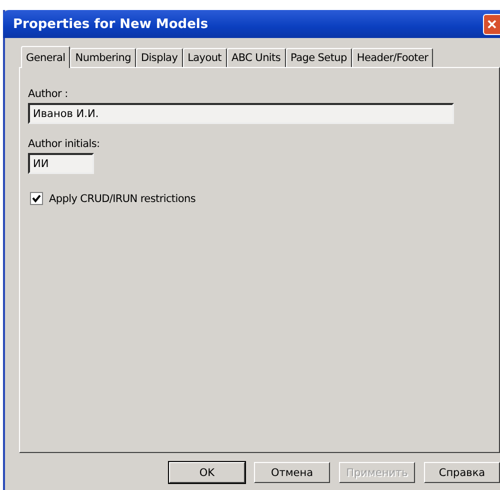 This screenshot has height=490, width=500. I want to click on dialog-button: Отмена, so click(292, 472).